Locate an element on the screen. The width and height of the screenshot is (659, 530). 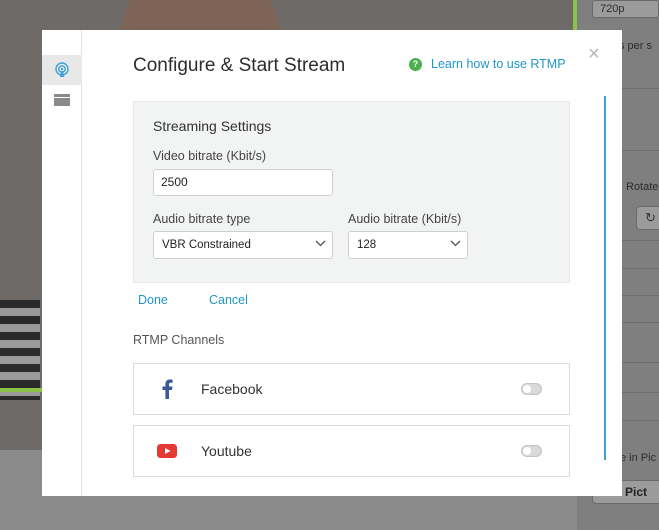
sidebar-item-media is located at coordinates (62, 100).